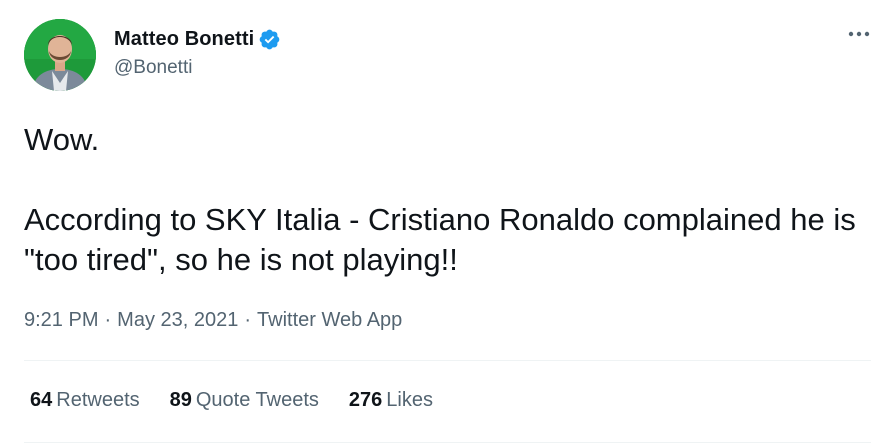 The width and height of the screenshot is (893, 446). What do you see at coordinates (197, 68) in the screenshot?
I see `handle: @Bonetti` at bounding box center [197, 68].